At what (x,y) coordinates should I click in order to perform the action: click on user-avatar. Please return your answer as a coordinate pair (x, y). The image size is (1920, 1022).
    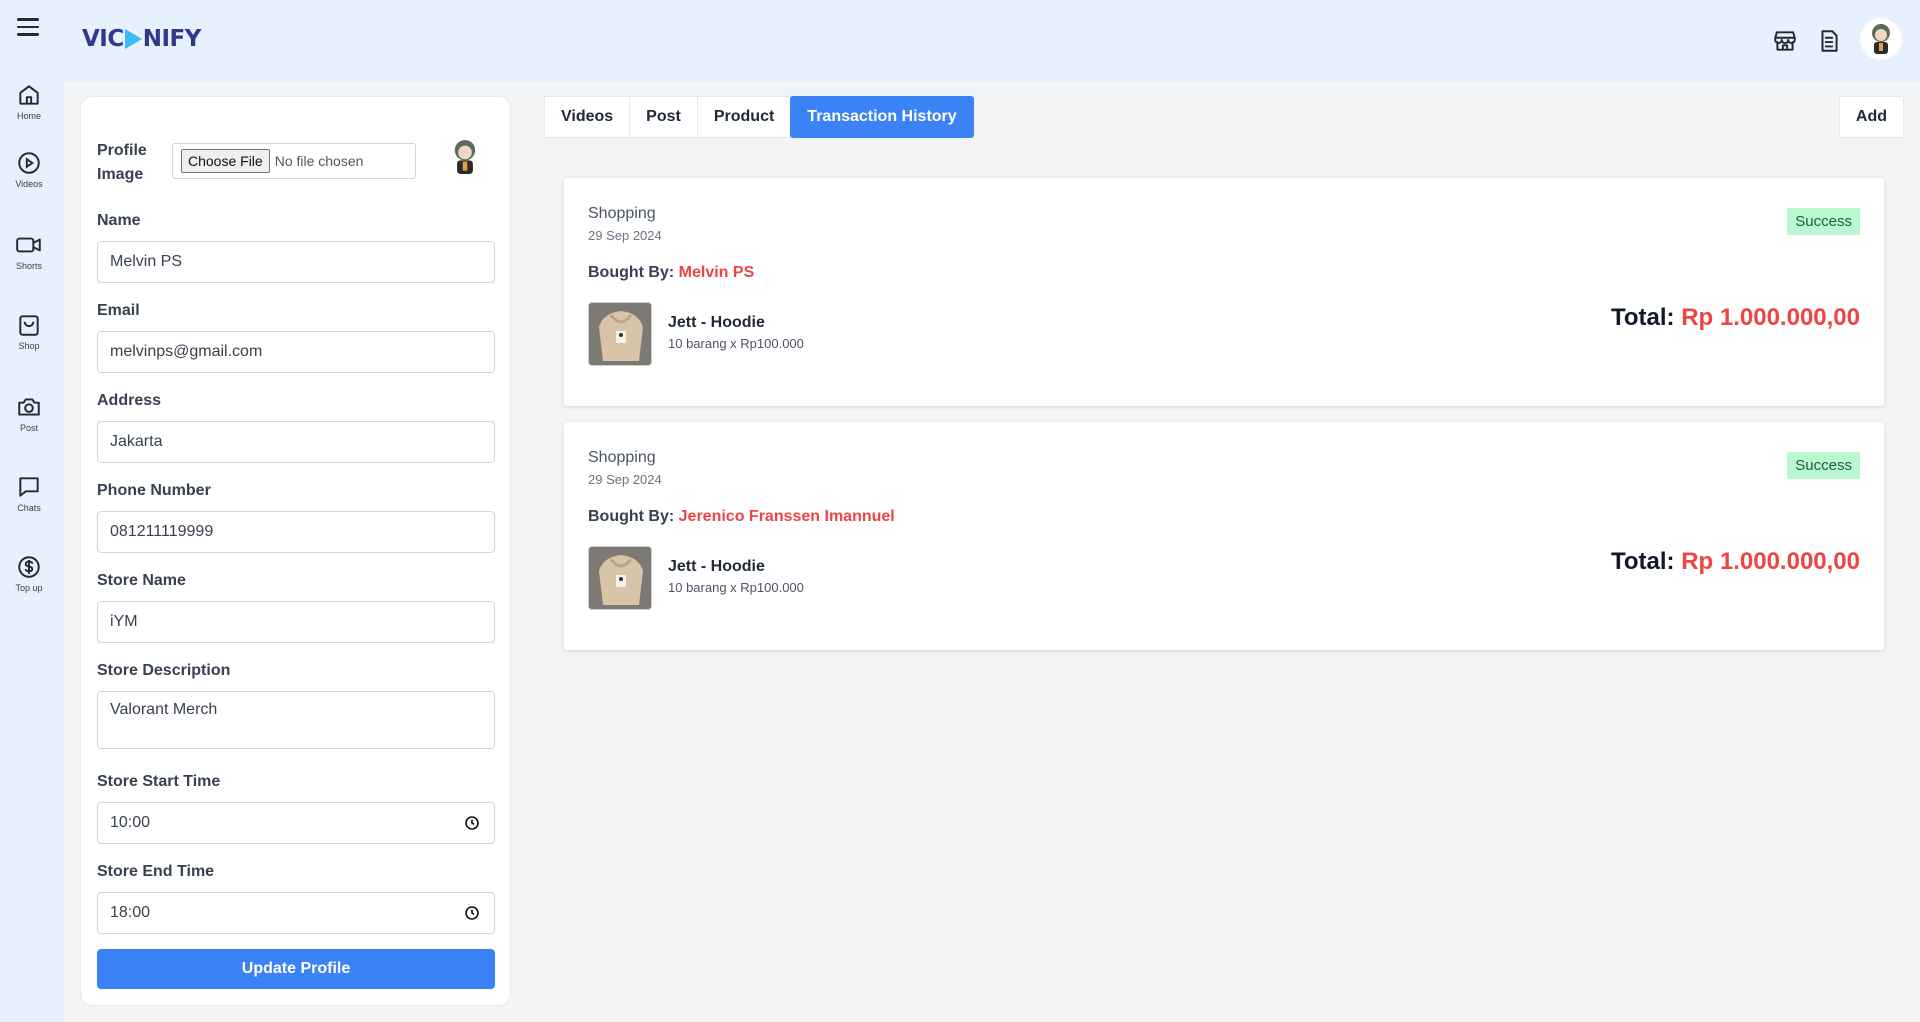
    Looking at the image, I should click on (1881, 39).